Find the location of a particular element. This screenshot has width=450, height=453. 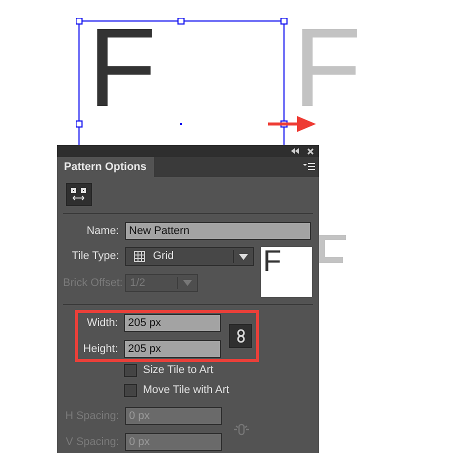

menu-icon is located at coordinates (309, 167).